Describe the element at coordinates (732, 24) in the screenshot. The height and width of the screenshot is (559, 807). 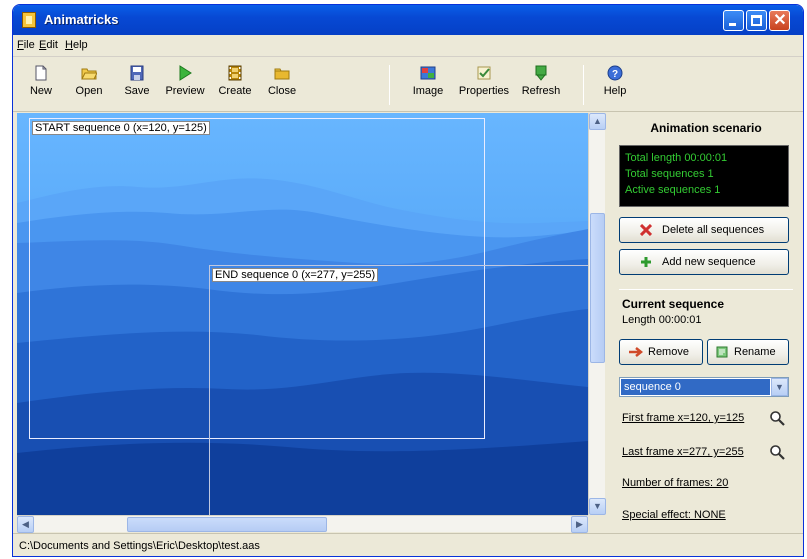
I see `minimize-icon` at that location.